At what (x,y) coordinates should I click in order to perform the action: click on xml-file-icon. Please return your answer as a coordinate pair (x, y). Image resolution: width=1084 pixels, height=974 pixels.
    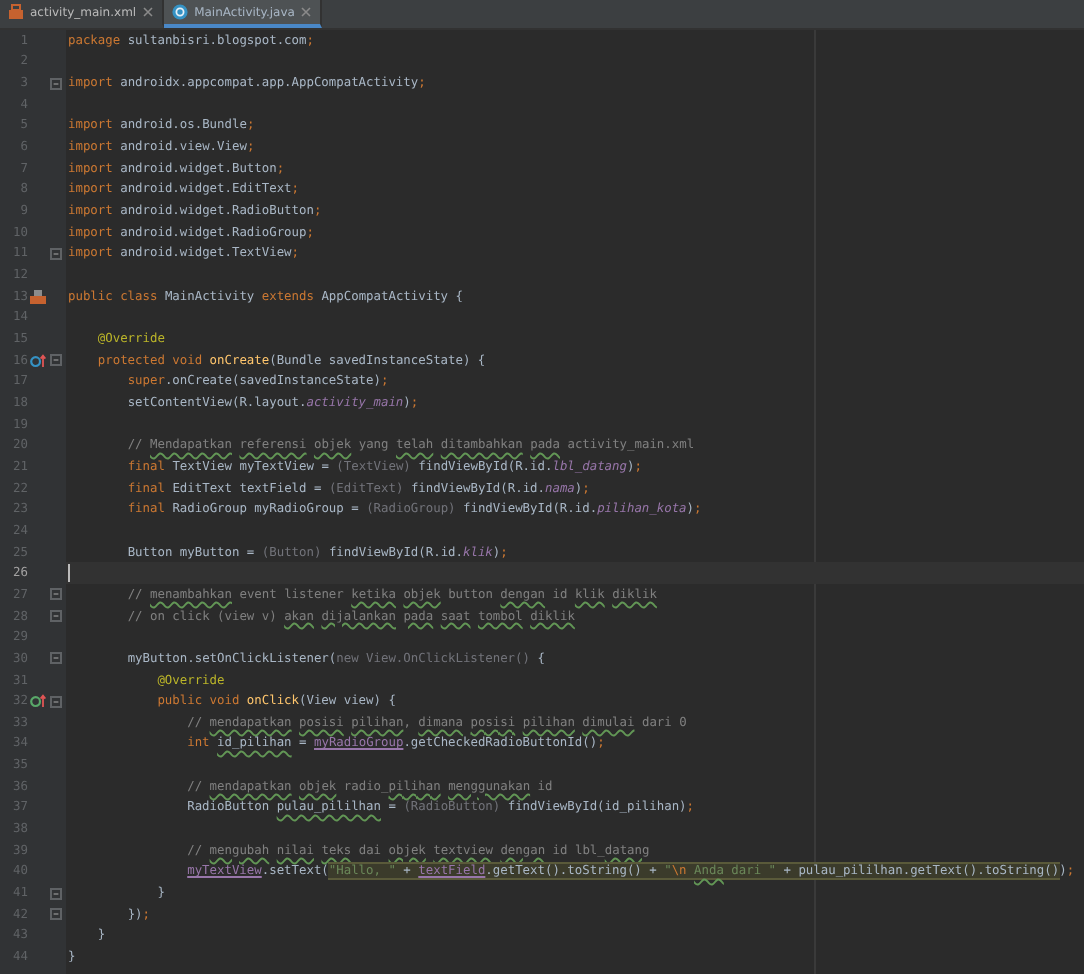
    Looking at the image, I should click on (16, 12).